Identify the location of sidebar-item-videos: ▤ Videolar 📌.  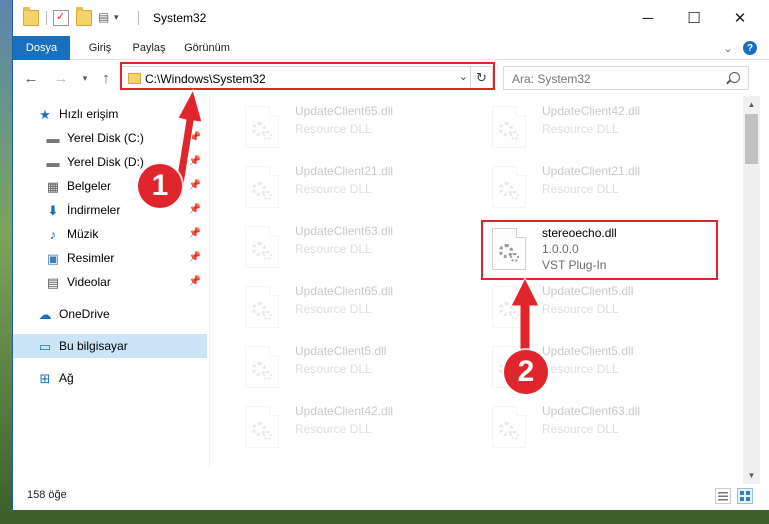
(110, 282).